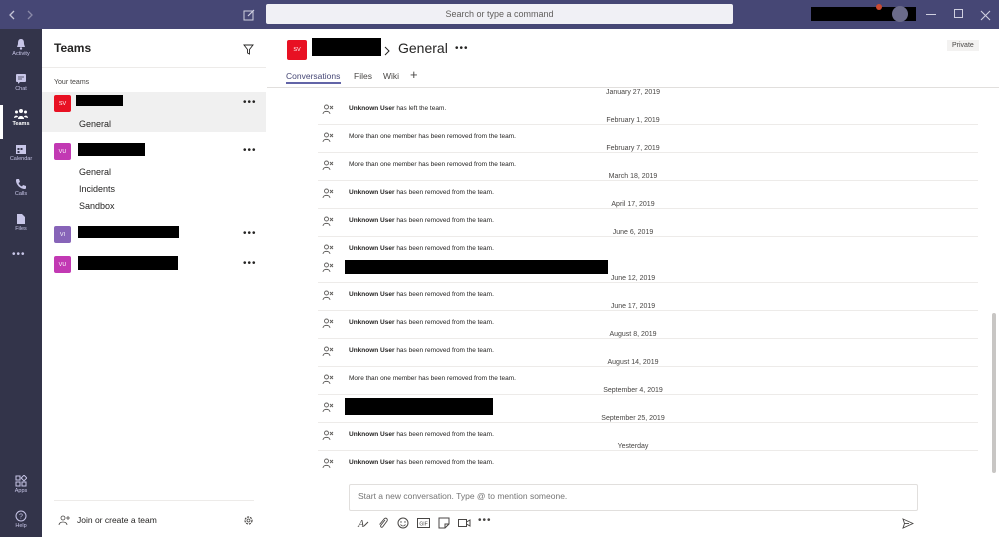  Describe the element at coordinates (403, 525) in the screenshot. I see `emoji-icon` at that location.